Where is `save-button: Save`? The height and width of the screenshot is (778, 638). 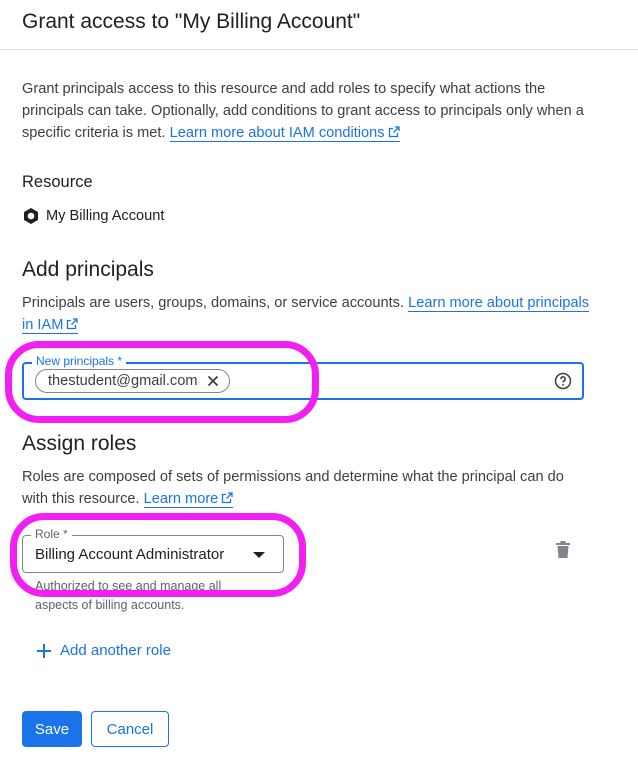 save-button: Save is located at coordinates (52, 729).